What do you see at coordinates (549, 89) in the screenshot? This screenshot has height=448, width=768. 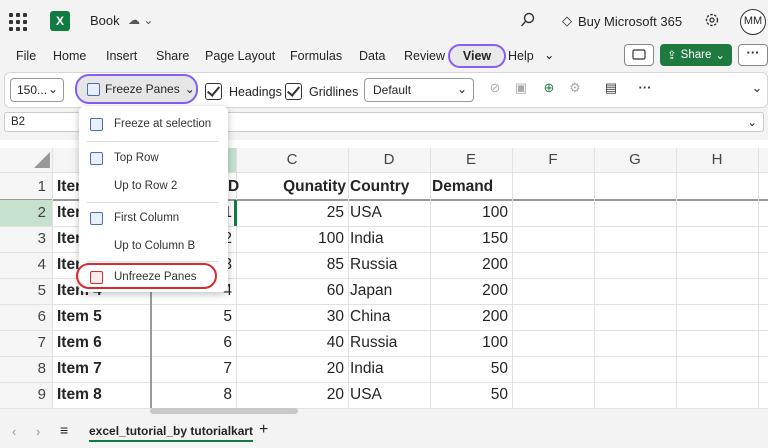 I see `new-view-icon: ⊕` at bounding box center [549, 89].